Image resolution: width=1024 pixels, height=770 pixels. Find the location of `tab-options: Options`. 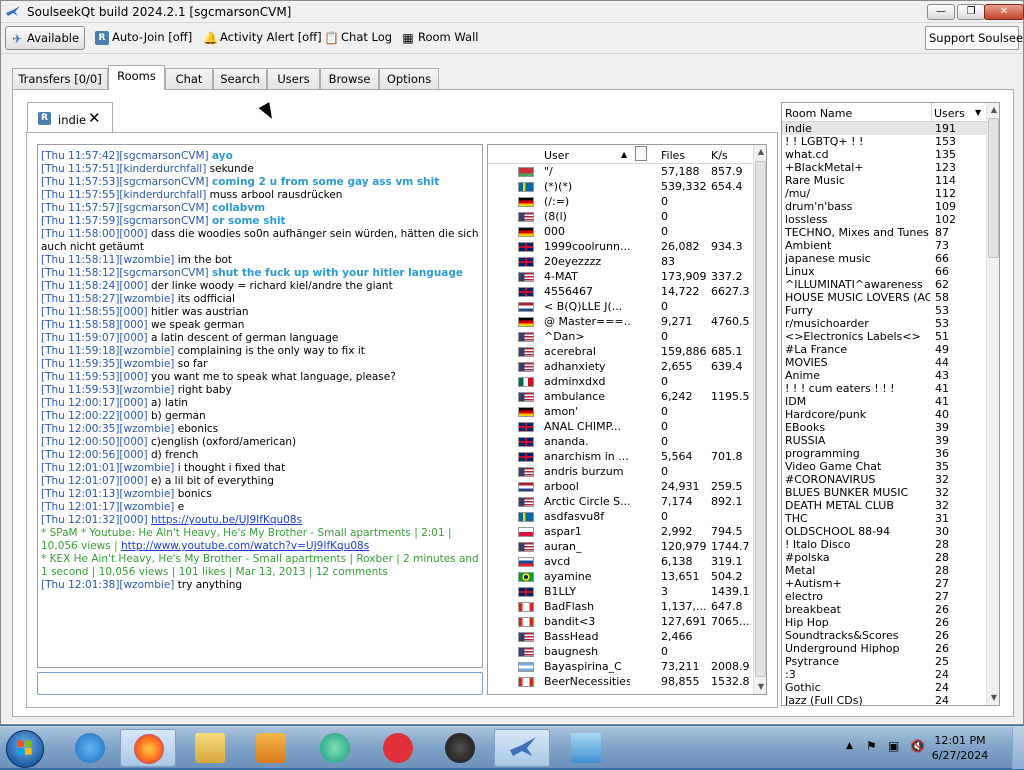

tab-options: Options is located at coordinates (409, 79).